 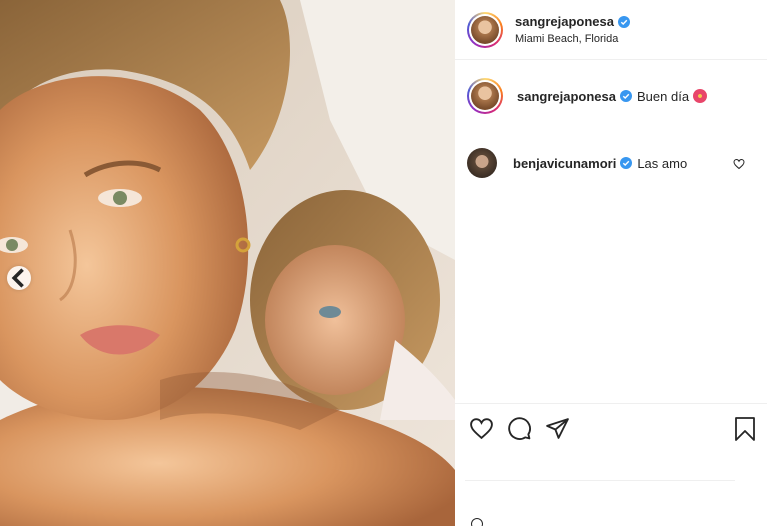 I want to click on paper-plane-icon, so click(x=557, y=428).